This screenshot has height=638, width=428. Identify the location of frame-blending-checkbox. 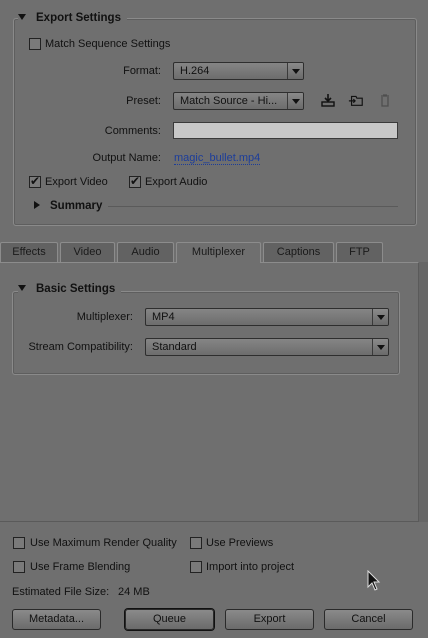
(19, 567).